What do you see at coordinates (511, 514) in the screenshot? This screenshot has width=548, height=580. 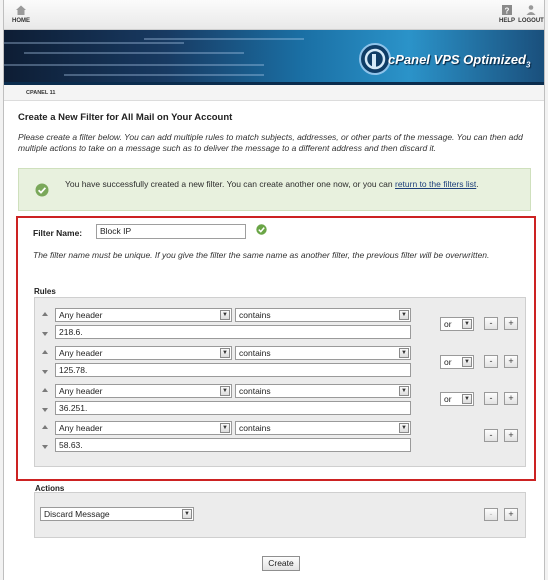 I see `add-action-button: +` at bounding box center [511, 514].